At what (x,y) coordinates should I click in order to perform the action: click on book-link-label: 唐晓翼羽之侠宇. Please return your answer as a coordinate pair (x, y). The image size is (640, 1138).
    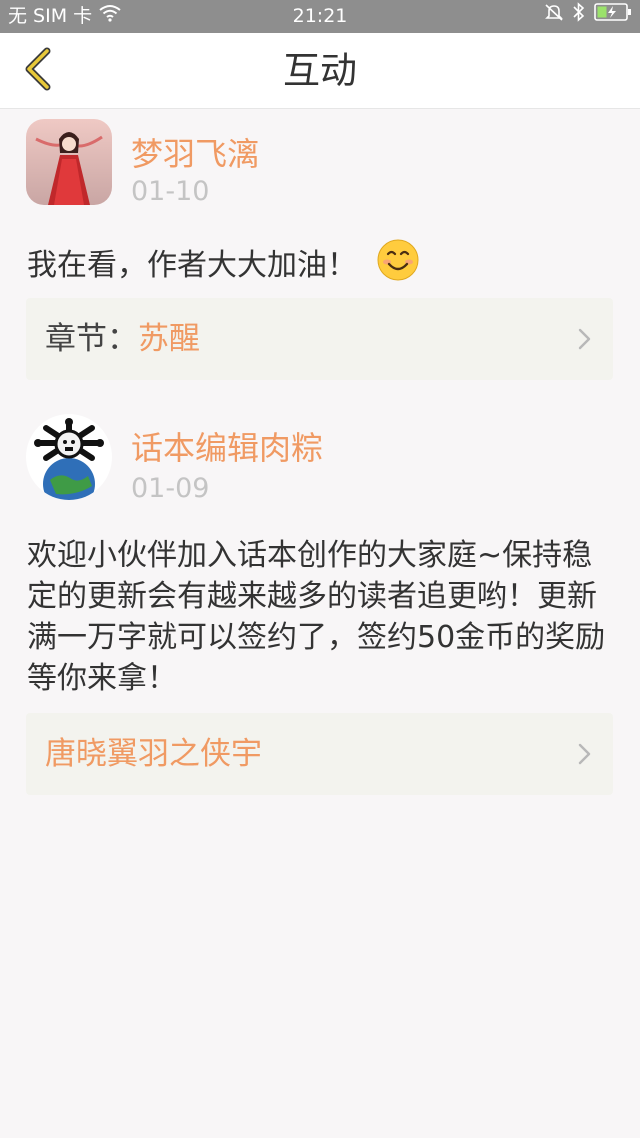
    Looking at the image, I should click on (153, 754).